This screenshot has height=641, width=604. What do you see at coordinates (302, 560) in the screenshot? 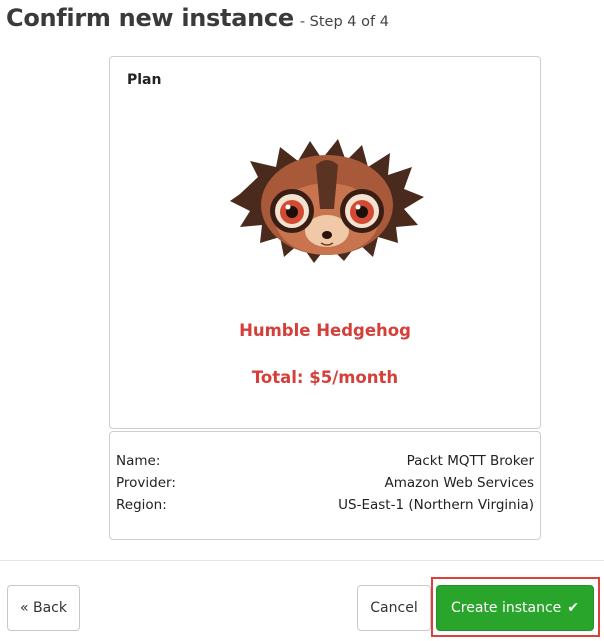
I see `footer-divider` at bounding box center [302, 560].